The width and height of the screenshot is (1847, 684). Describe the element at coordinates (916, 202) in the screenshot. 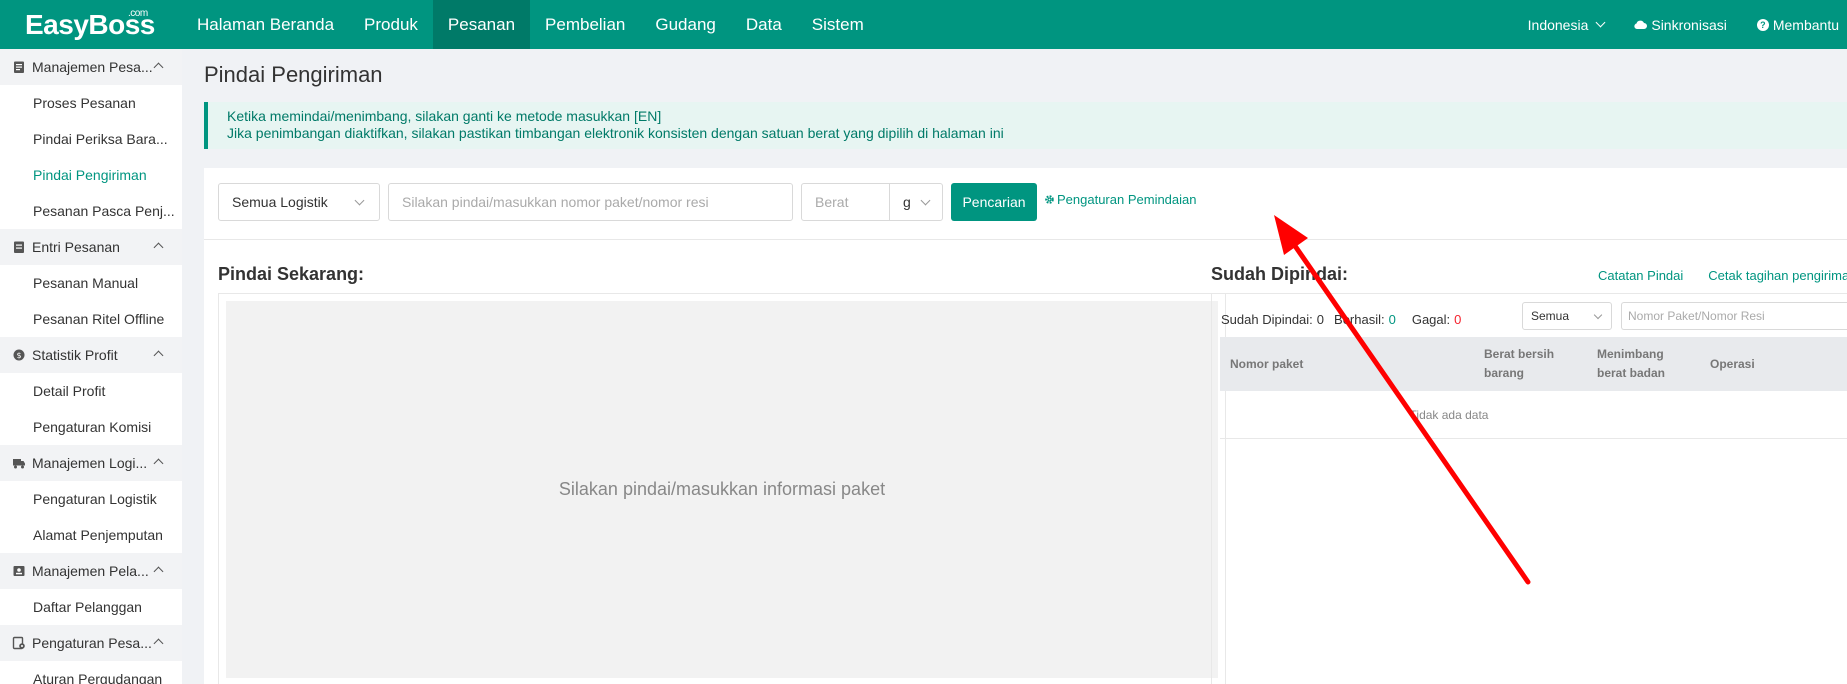

I see `weight-unit-select: g` at that location.